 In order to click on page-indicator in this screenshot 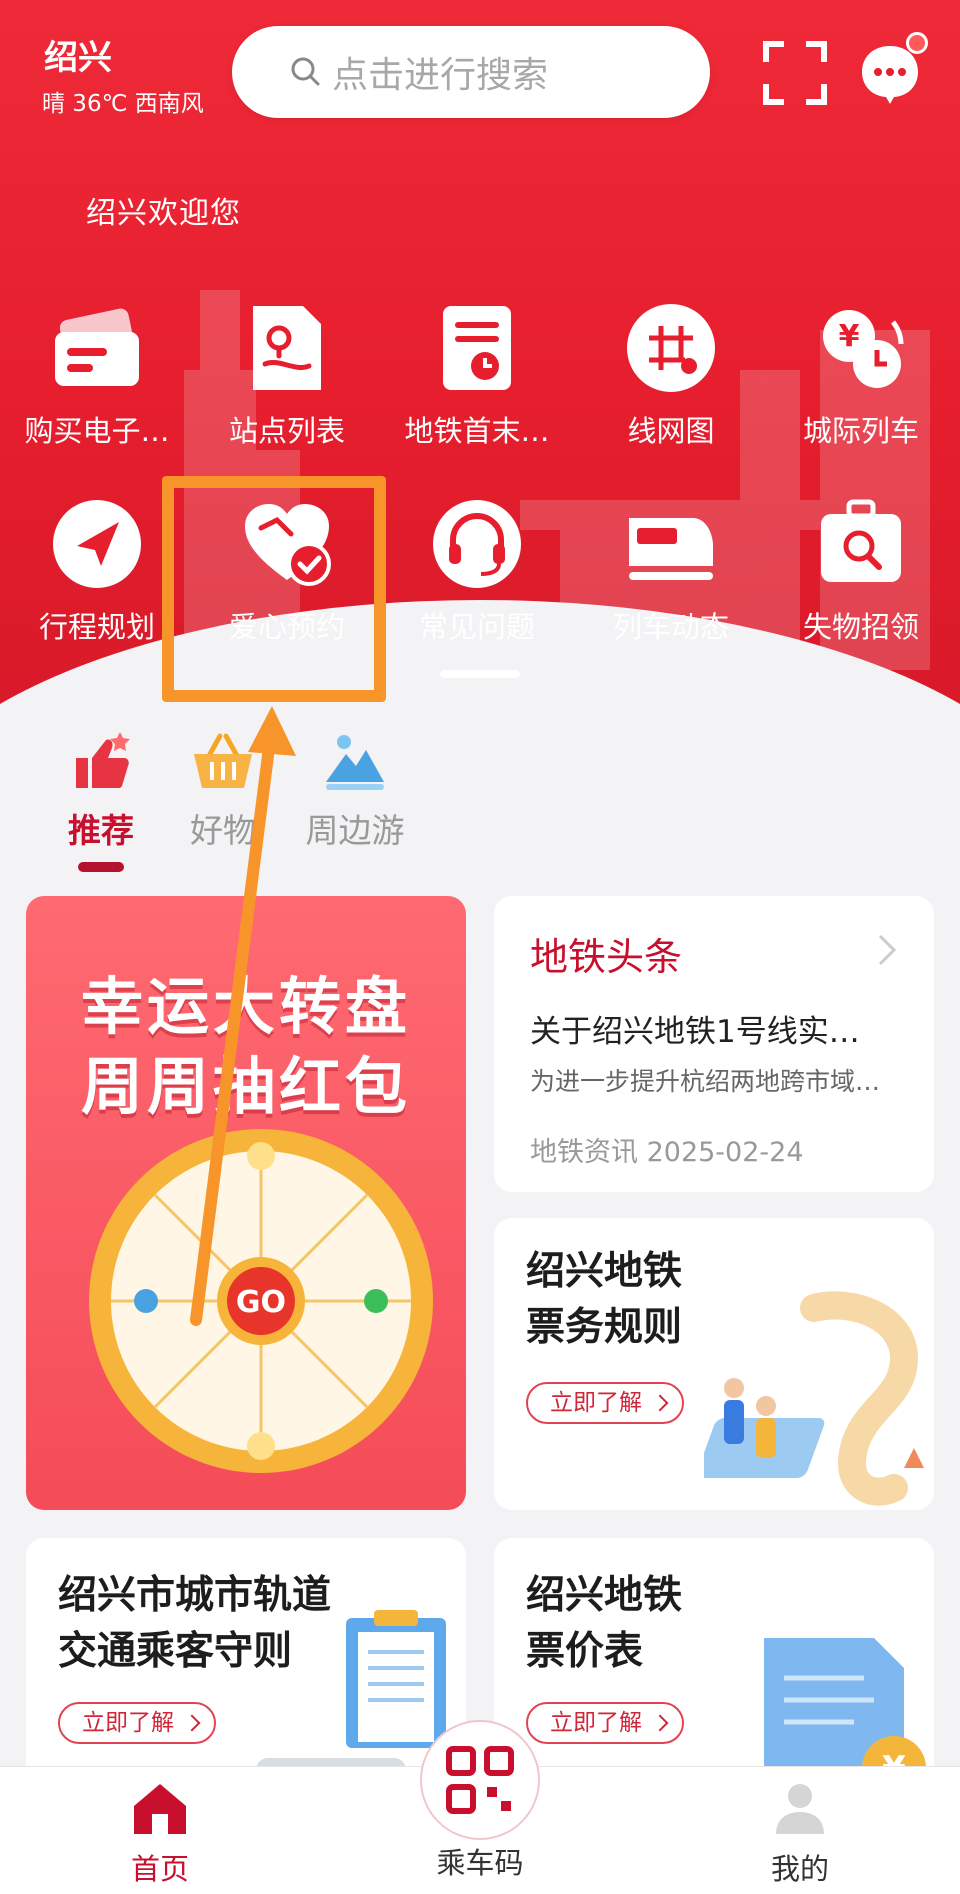, I will do `click(480, 675)`.